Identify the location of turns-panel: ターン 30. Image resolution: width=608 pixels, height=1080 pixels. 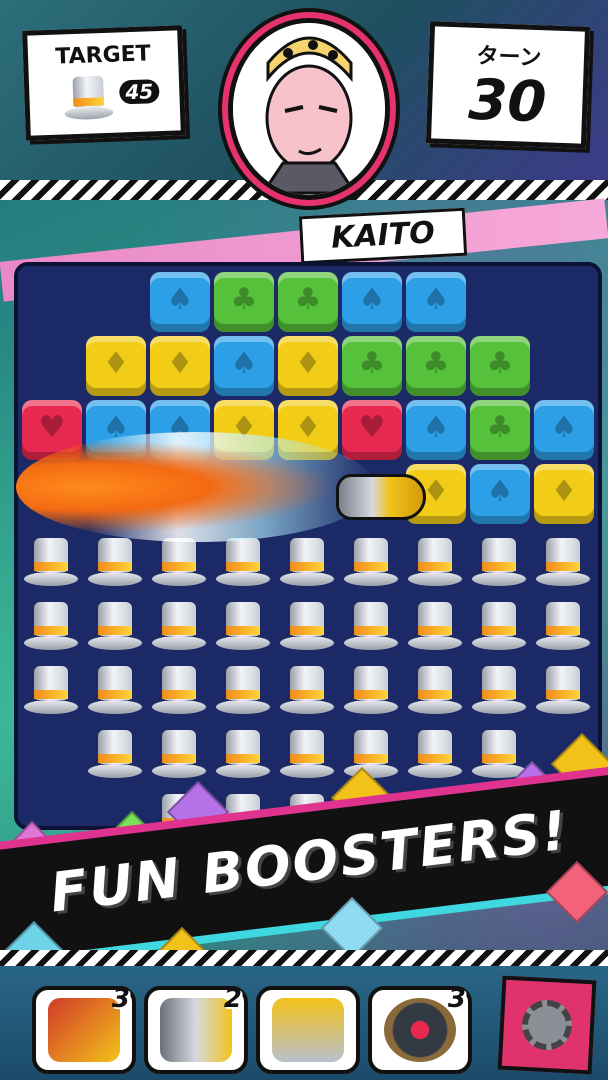
(508, 85).